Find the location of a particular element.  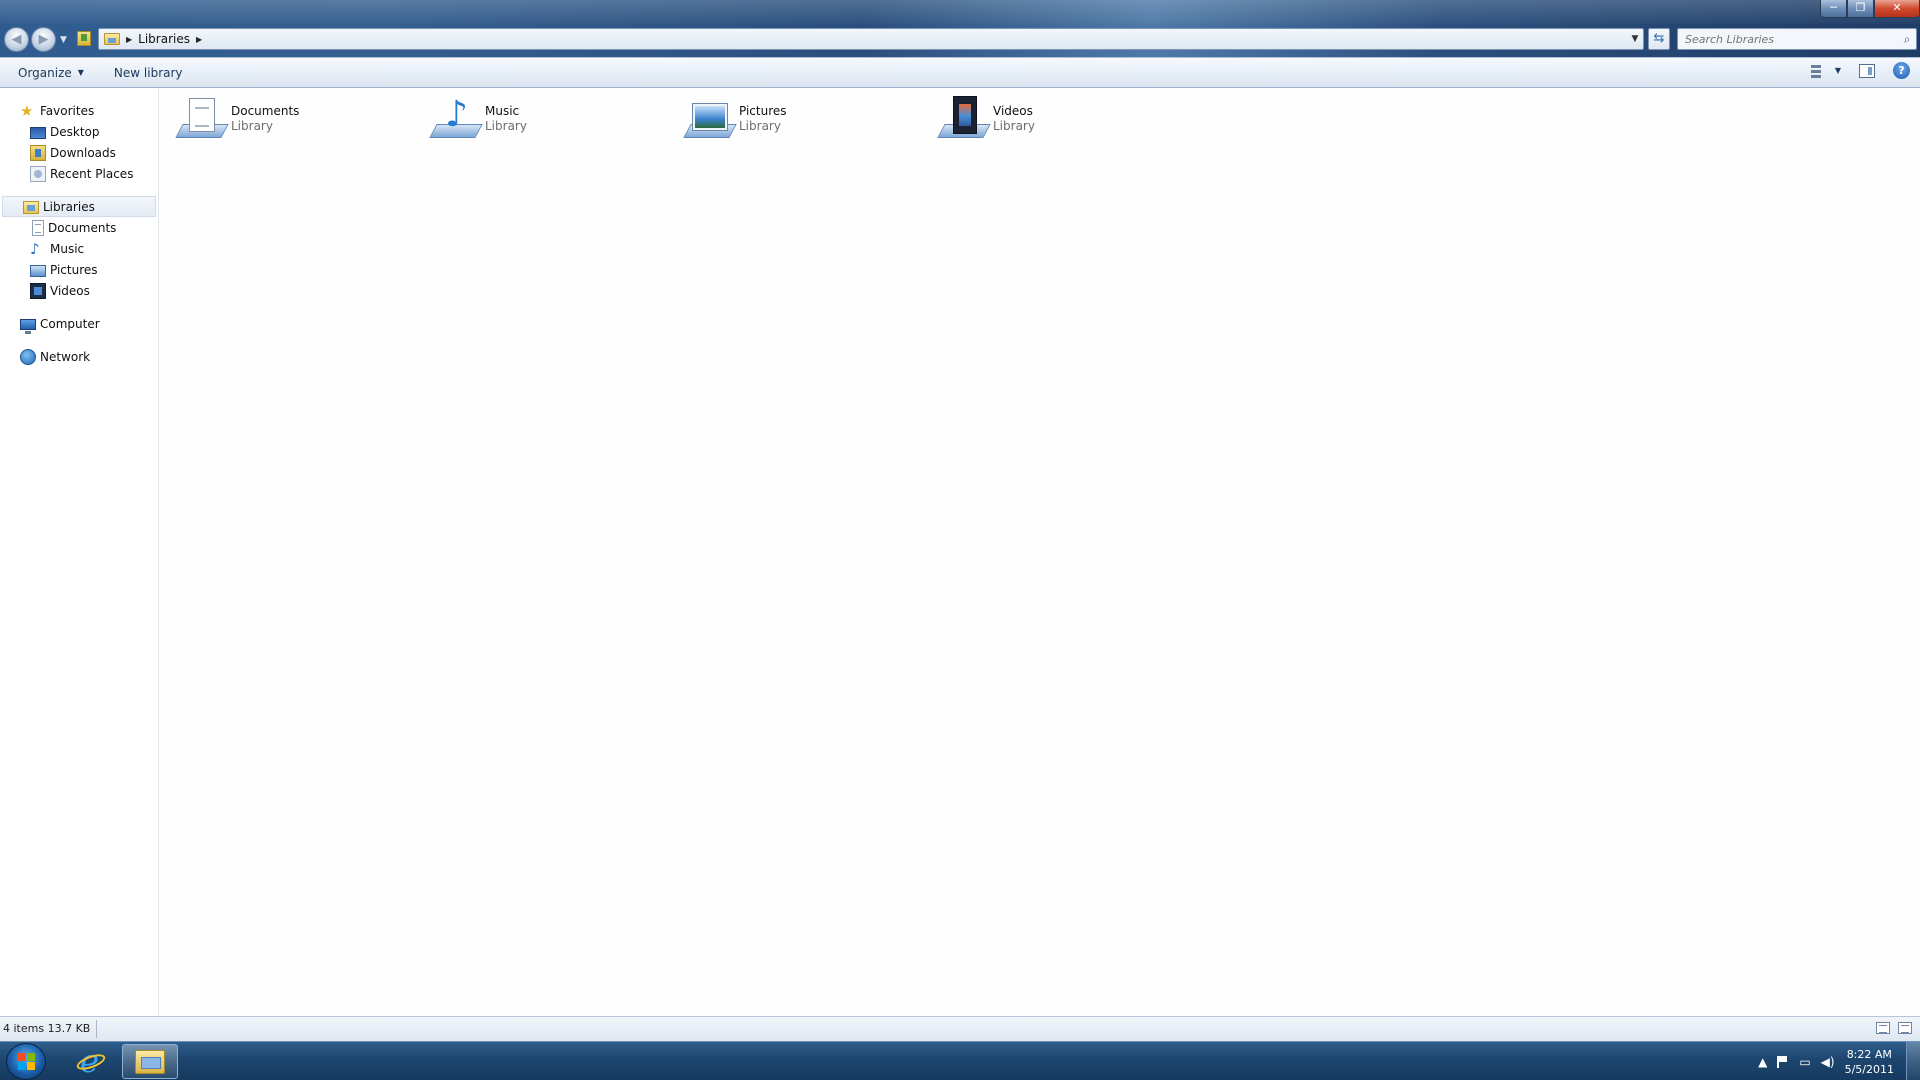

nav-music-label: Music is located at coordinates (67, 248).